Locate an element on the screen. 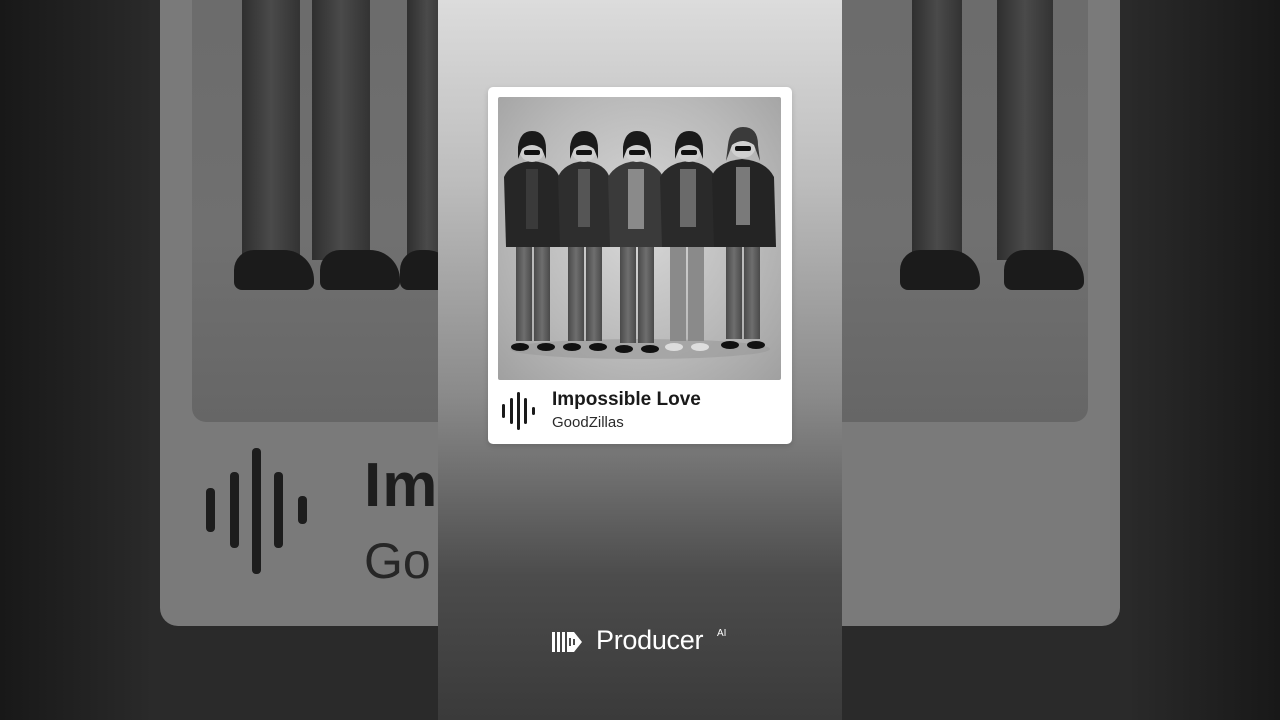 Image resolution: width=1280 pixels, height=720 pixels. audio-waveform-icon is located at coordinates (519, 412).